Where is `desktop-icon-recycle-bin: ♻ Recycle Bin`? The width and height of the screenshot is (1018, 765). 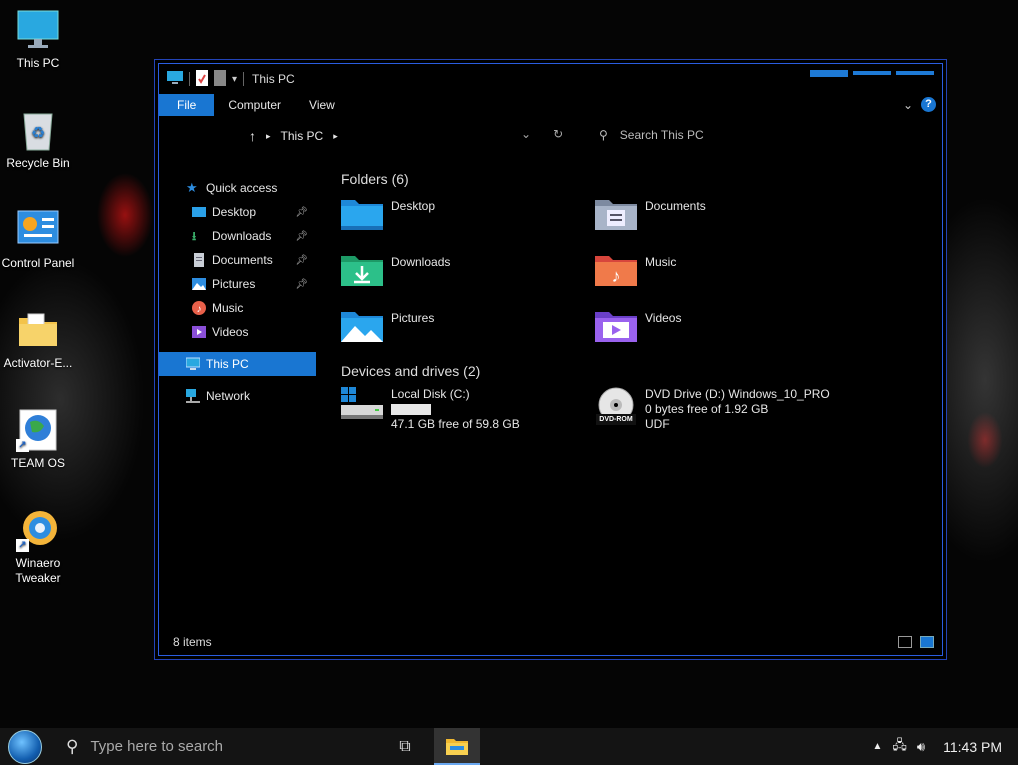 desktop-icon-recycle-bin: ♻ Recycle Bin is located at coordinates (38, 139).